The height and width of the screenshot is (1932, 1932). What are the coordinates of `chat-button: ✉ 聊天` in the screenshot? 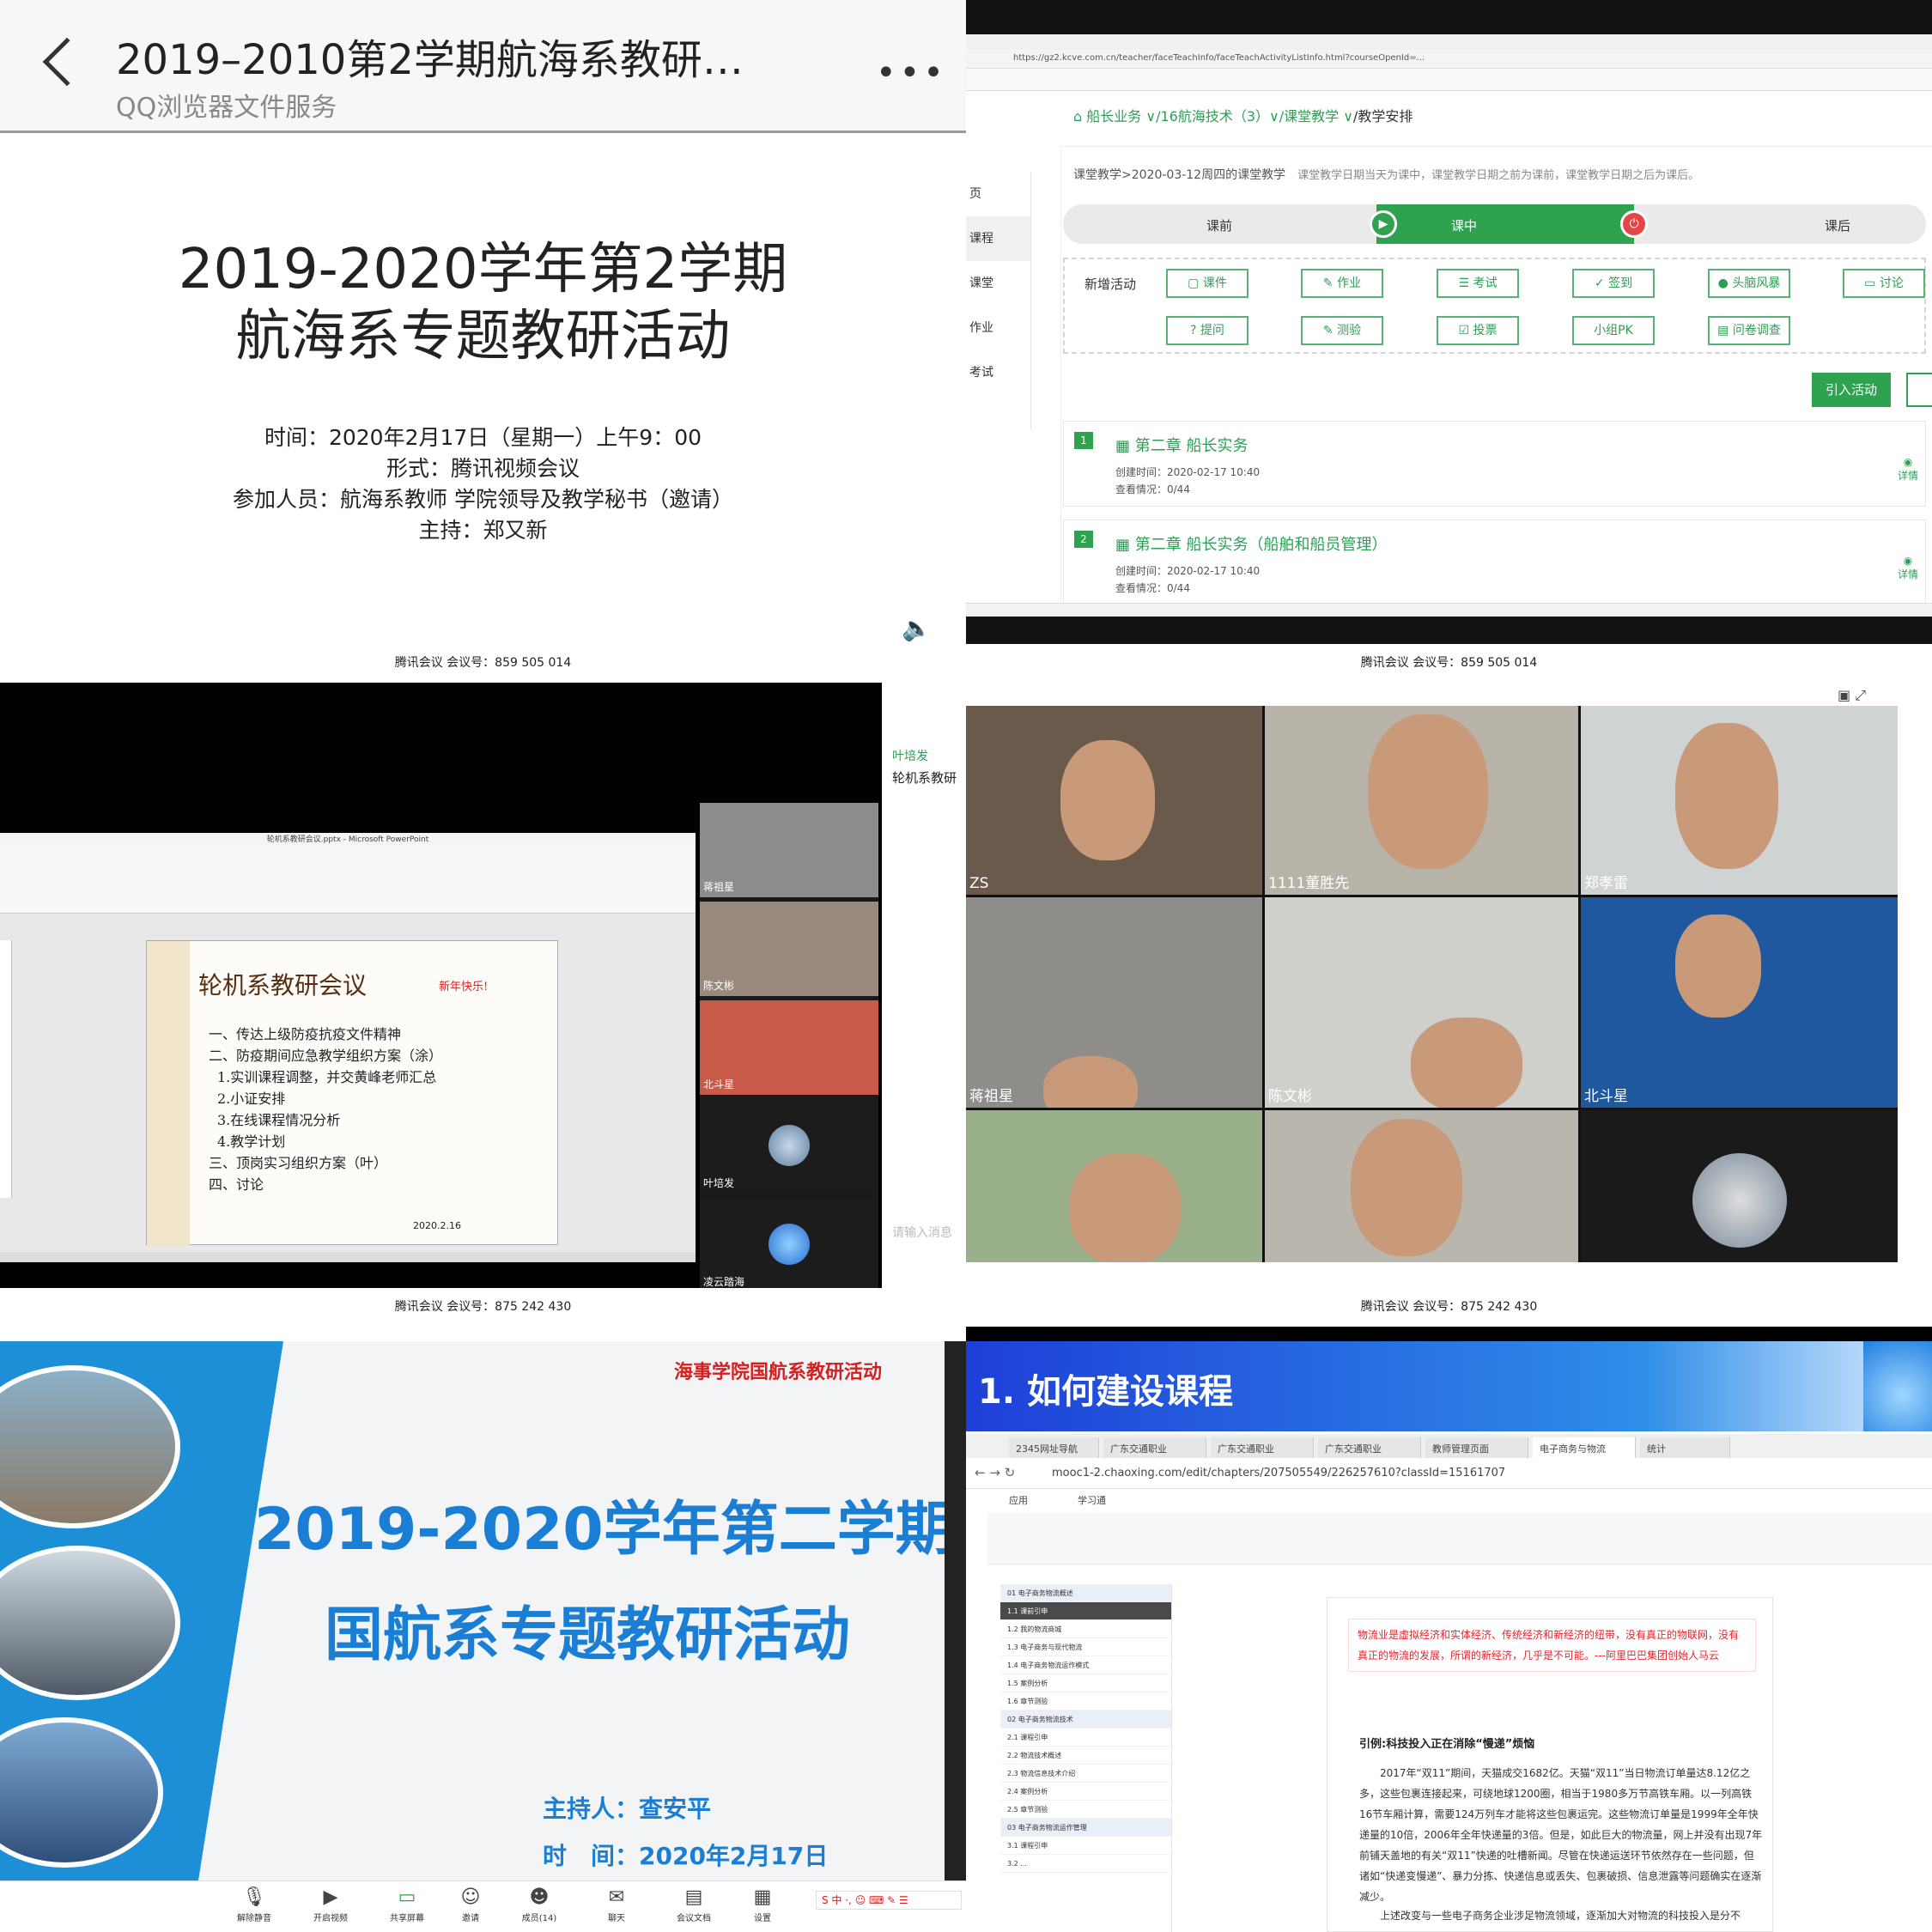 It's located at (616, 1904).